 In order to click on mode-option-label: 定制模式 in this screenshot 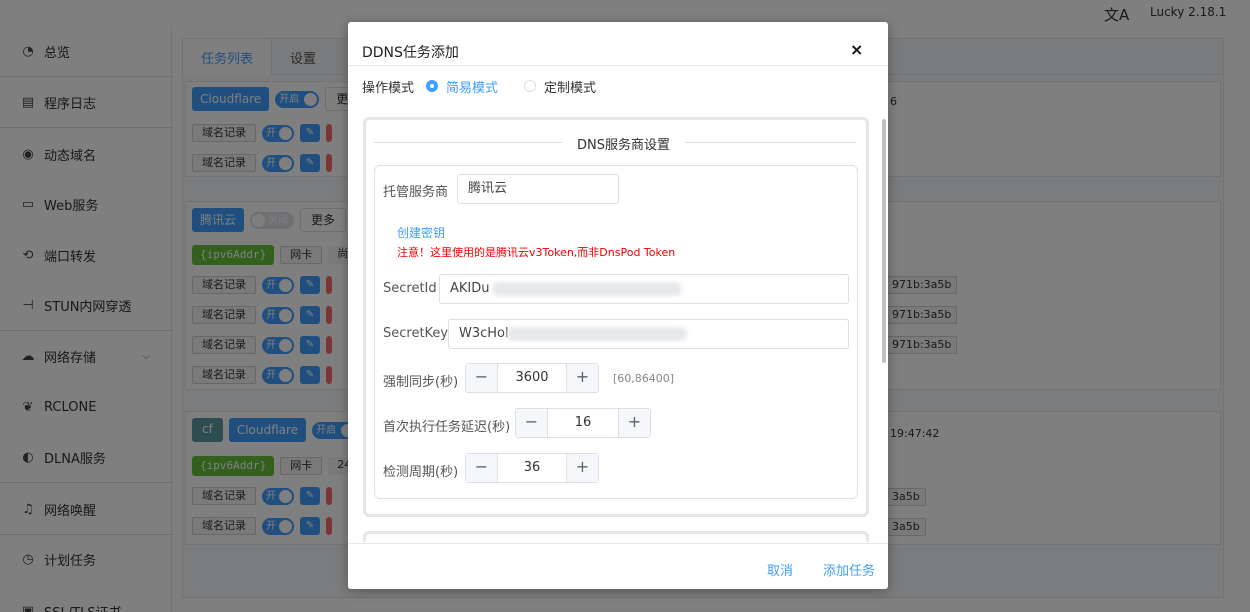, I will do `click(570, 88)`.